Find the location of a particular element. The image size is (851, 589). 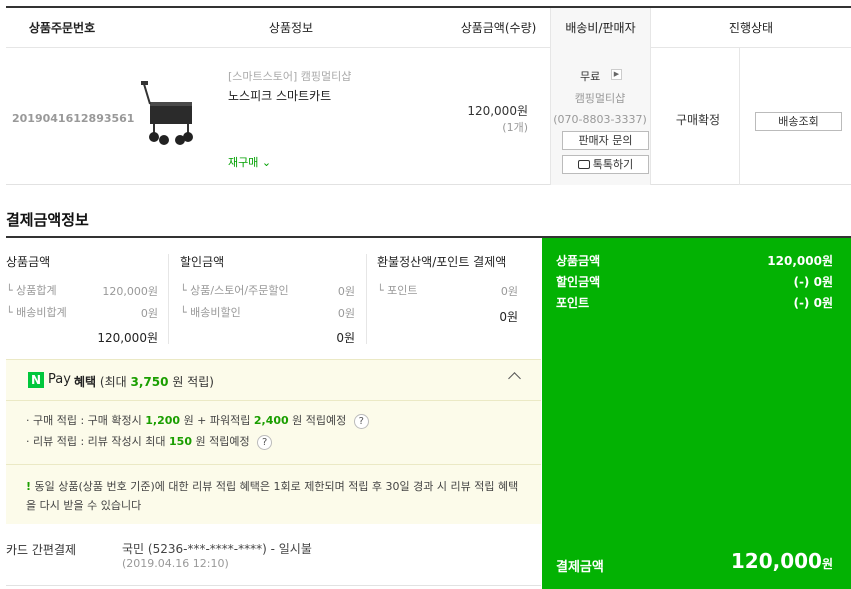

payment-info-title: 결제금액정보 is located at coordinates (47, 220).